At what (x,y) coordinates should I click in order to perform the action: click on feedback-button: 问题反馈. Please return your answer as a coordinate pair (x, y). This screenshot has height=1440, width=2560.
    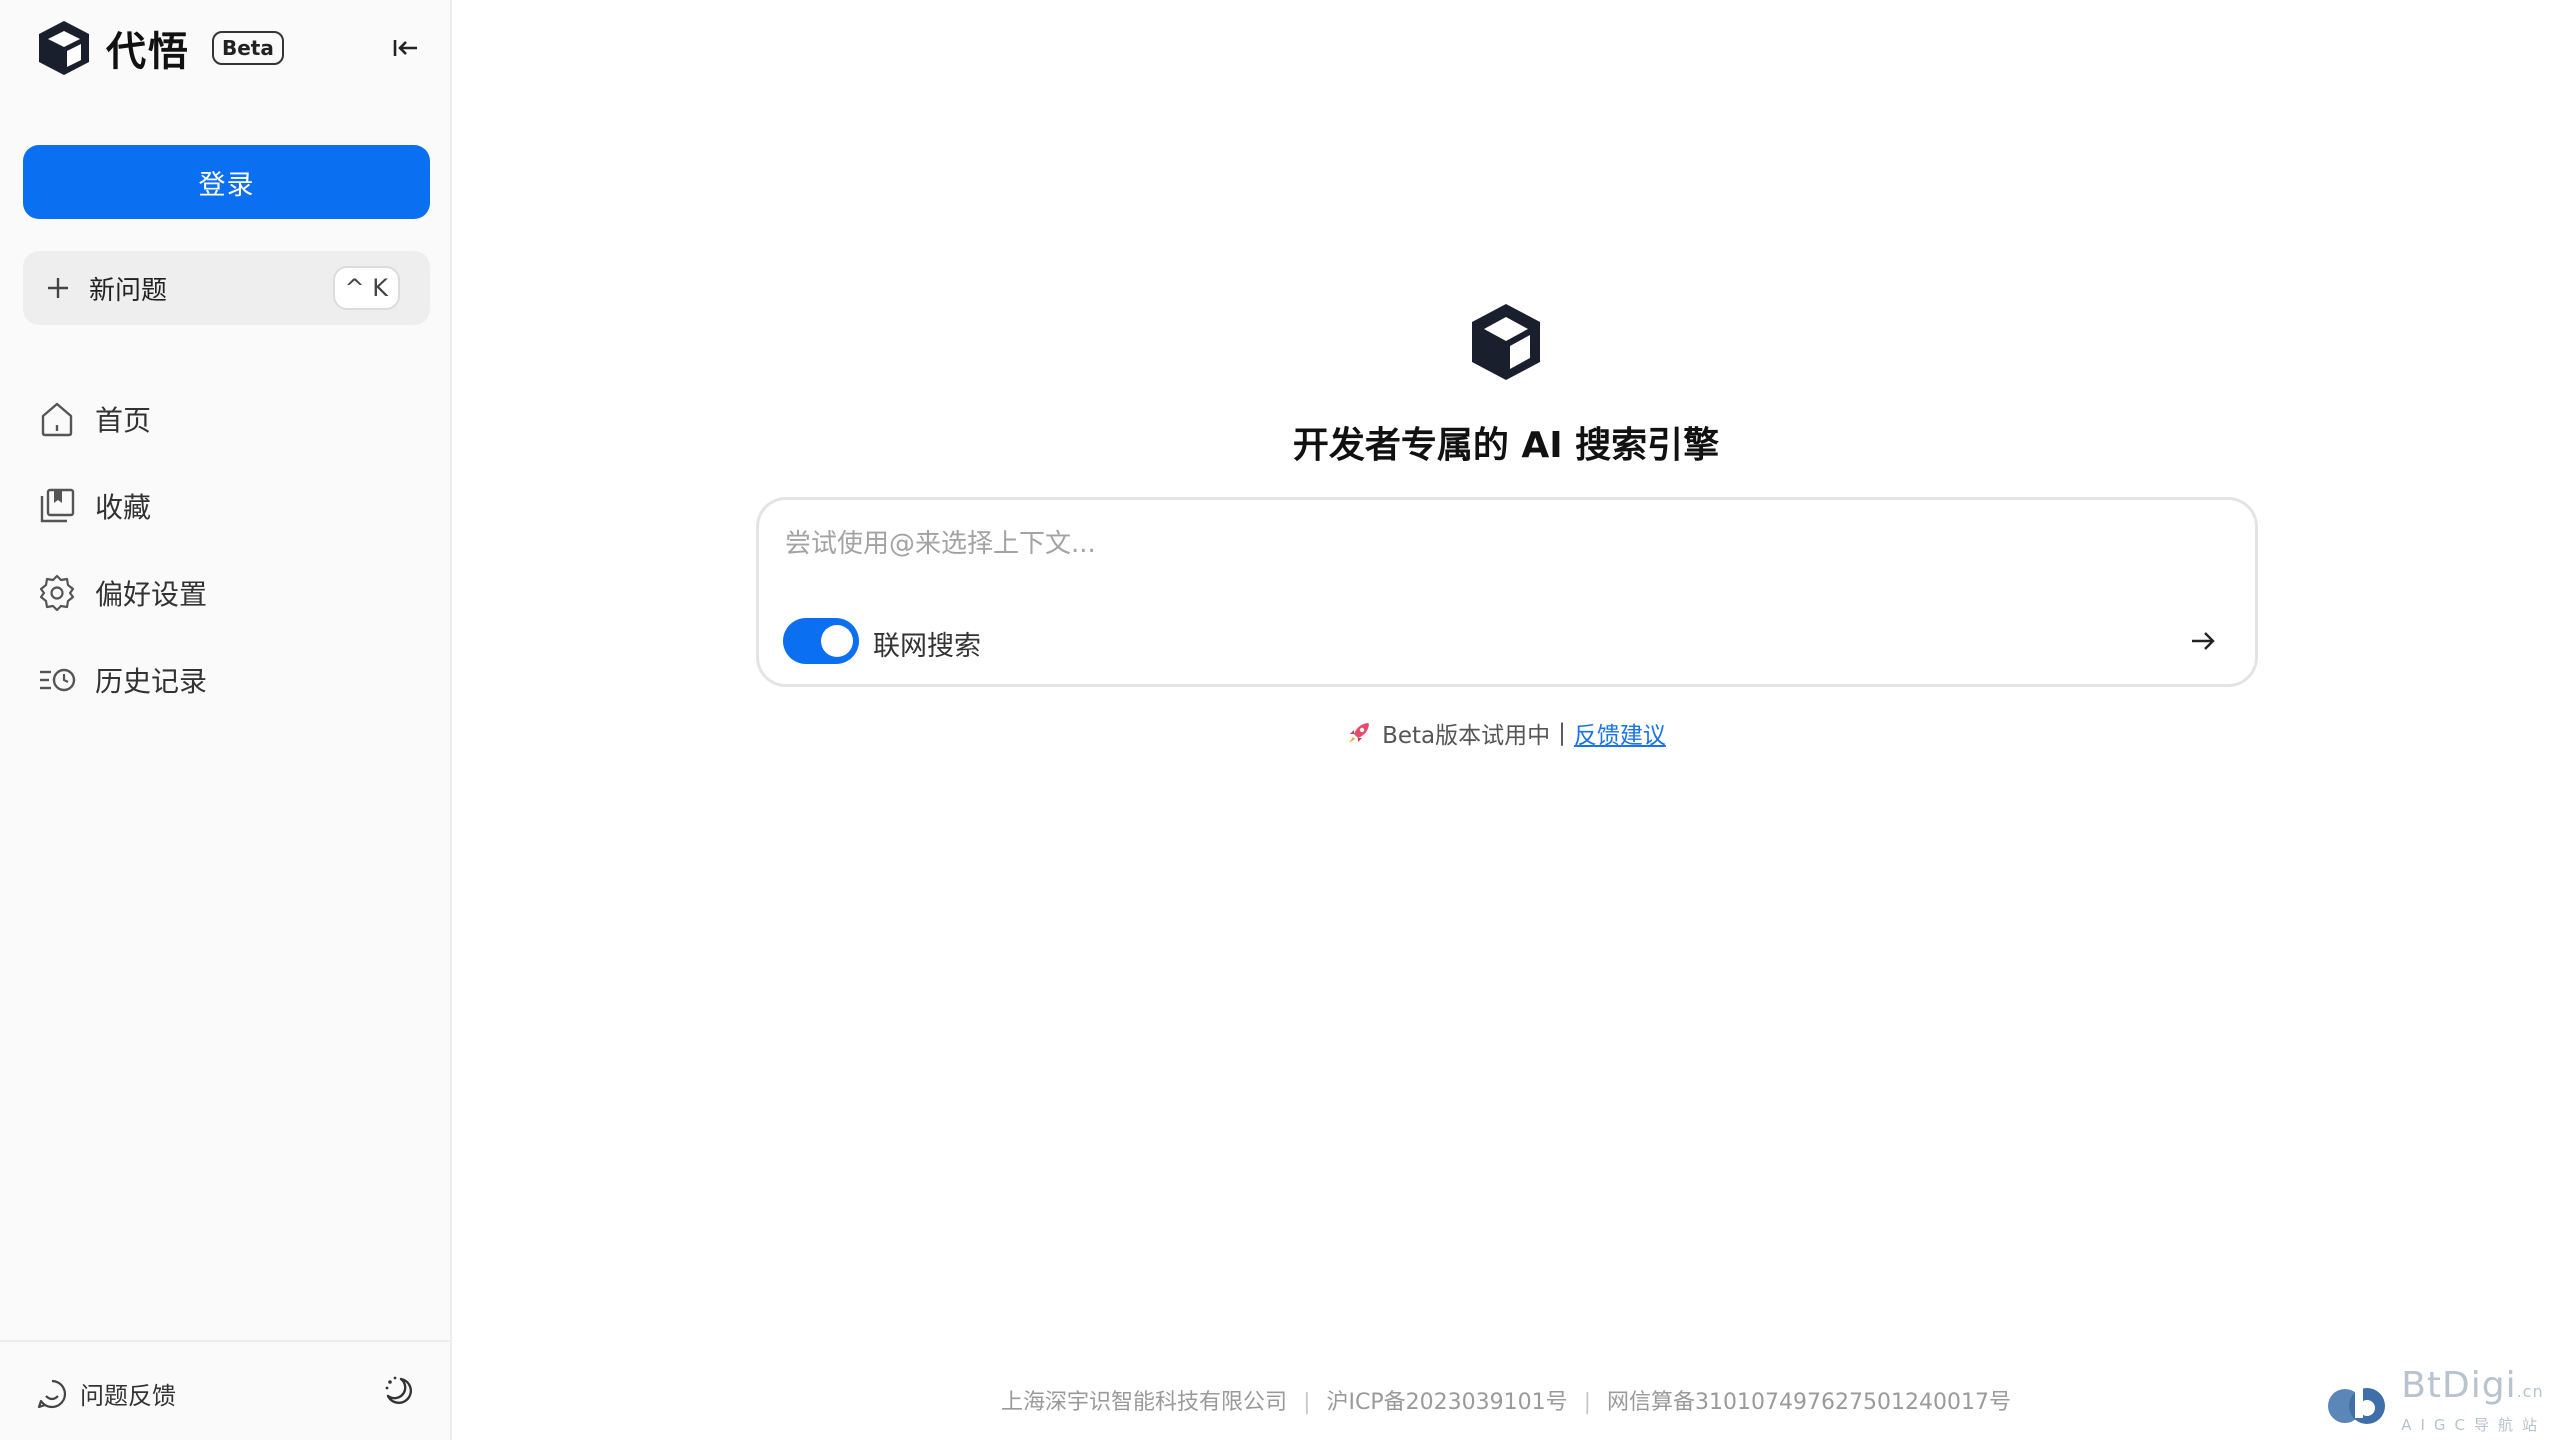
    Looking at the image, I should click on (106, 1393).